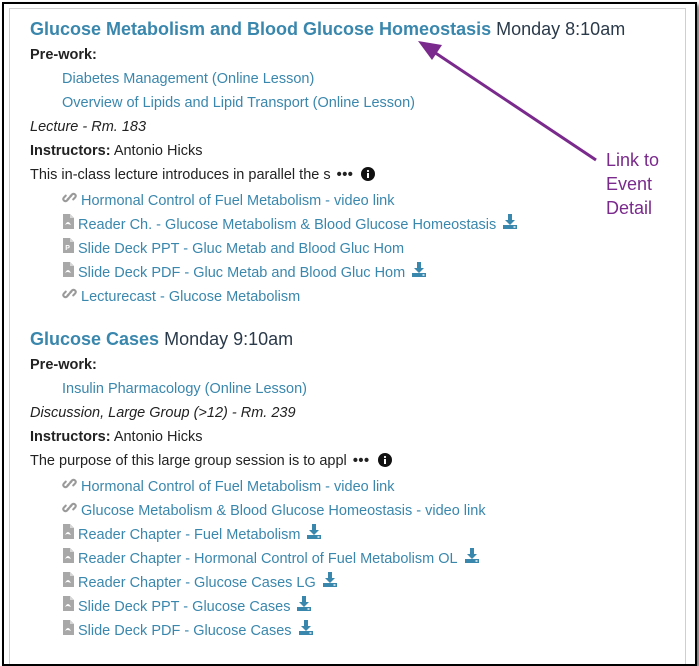 The width and height of the screenshot is (699, 666). I want to click on annotation-callout: Link to Event Detail, so click(632, 184).